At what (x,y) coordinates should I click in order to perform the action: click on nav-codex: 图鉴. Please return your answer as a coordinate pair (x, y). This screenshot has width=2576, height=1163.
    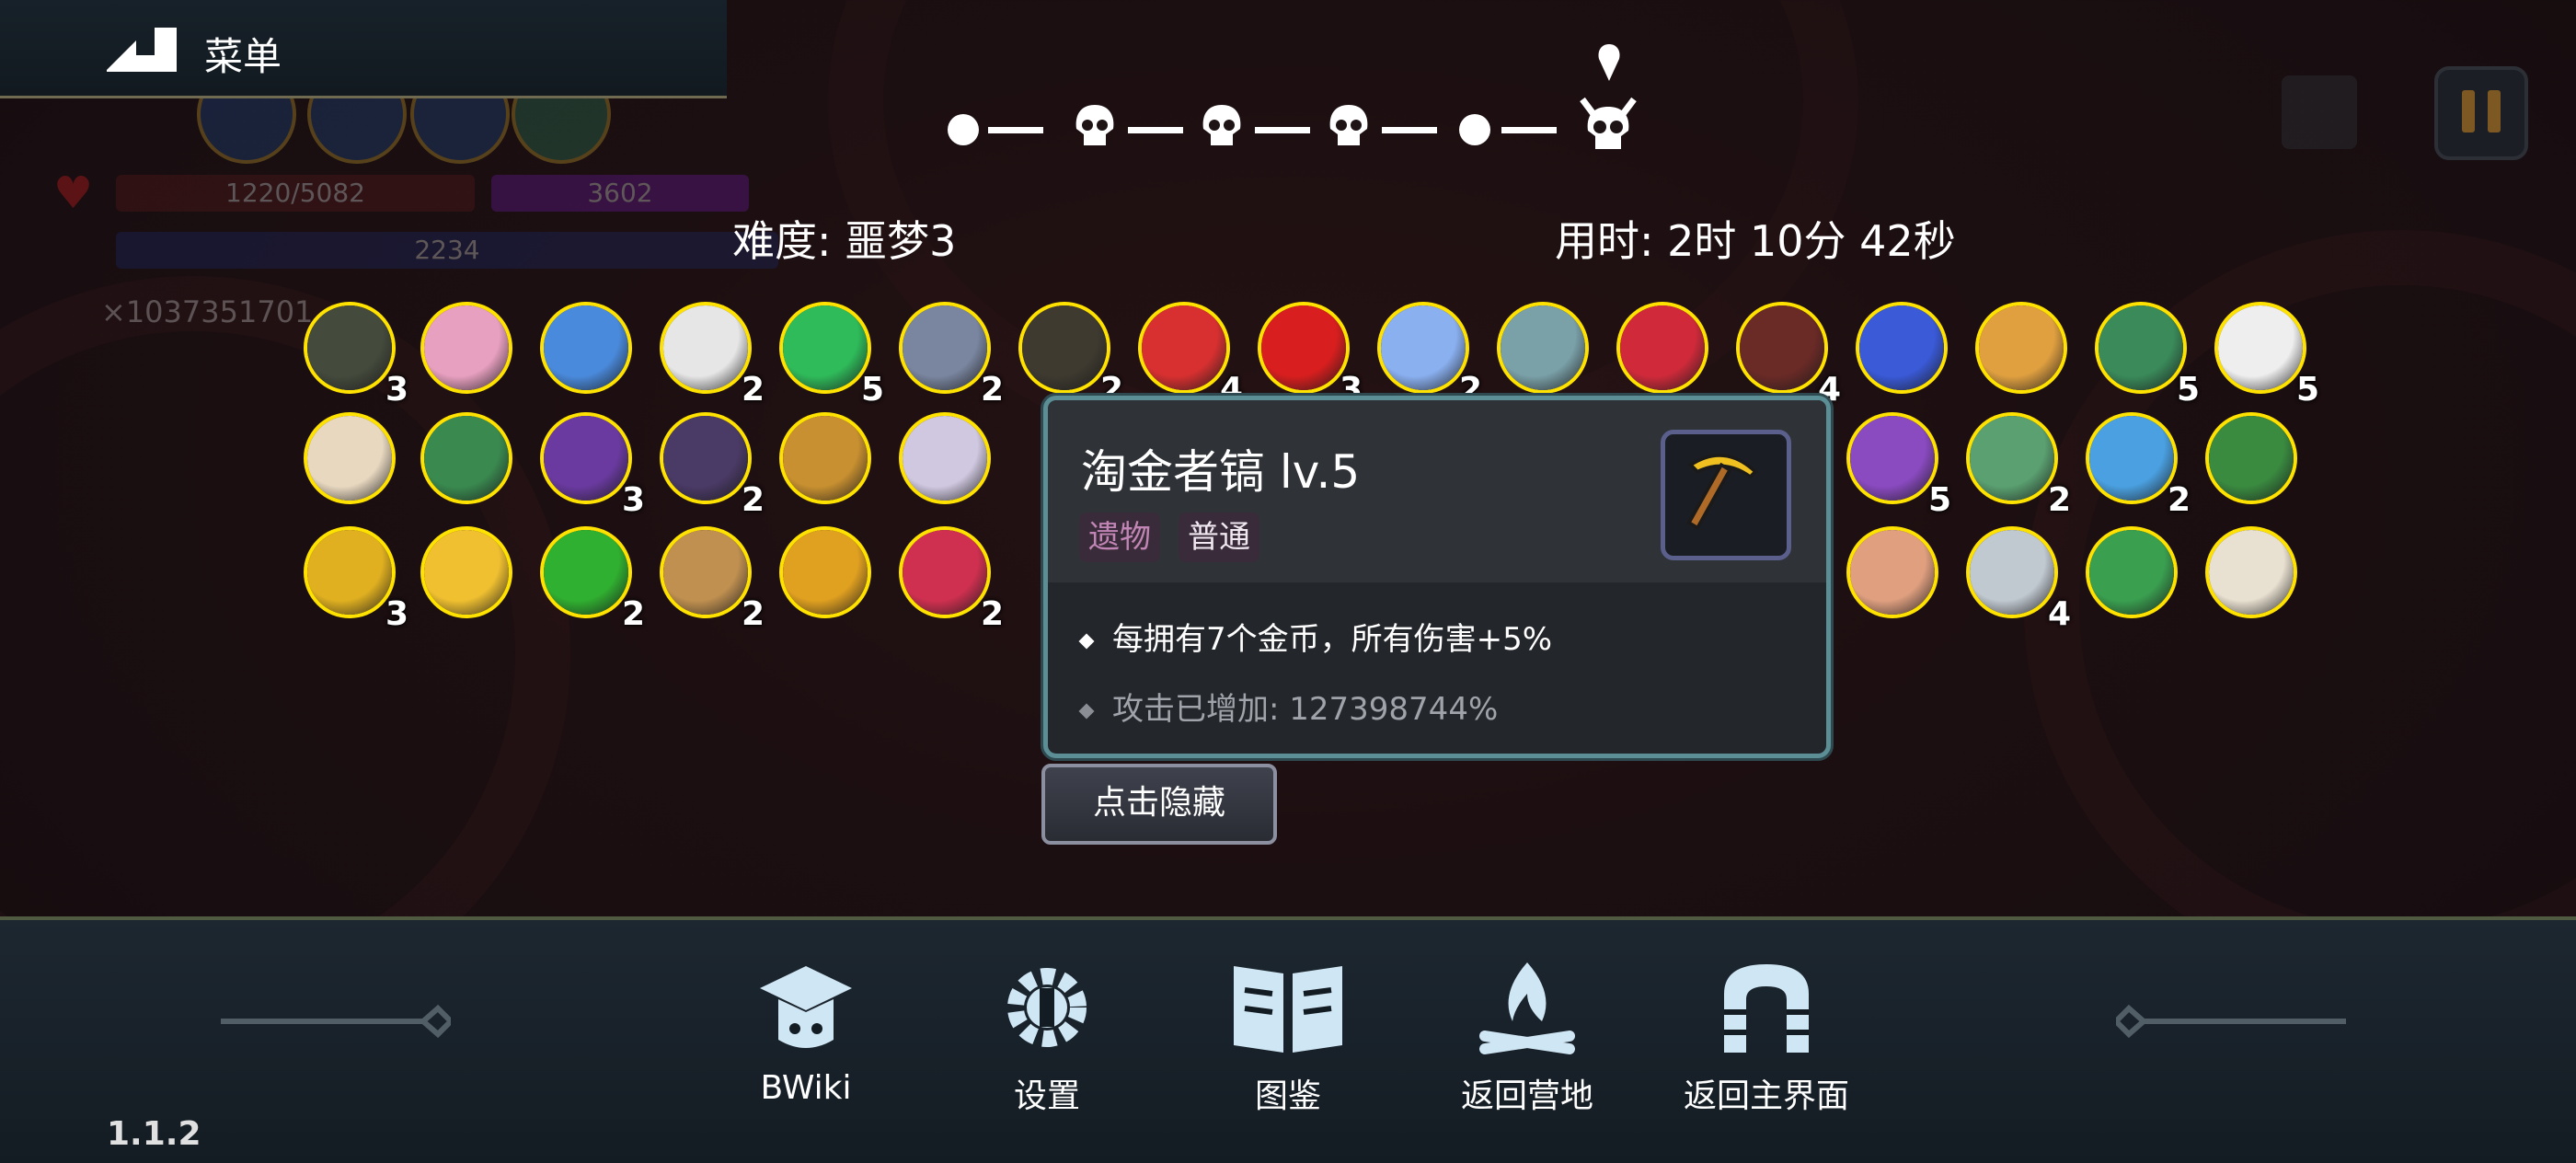
    Looking at the image, I should click on (1288, 1037).